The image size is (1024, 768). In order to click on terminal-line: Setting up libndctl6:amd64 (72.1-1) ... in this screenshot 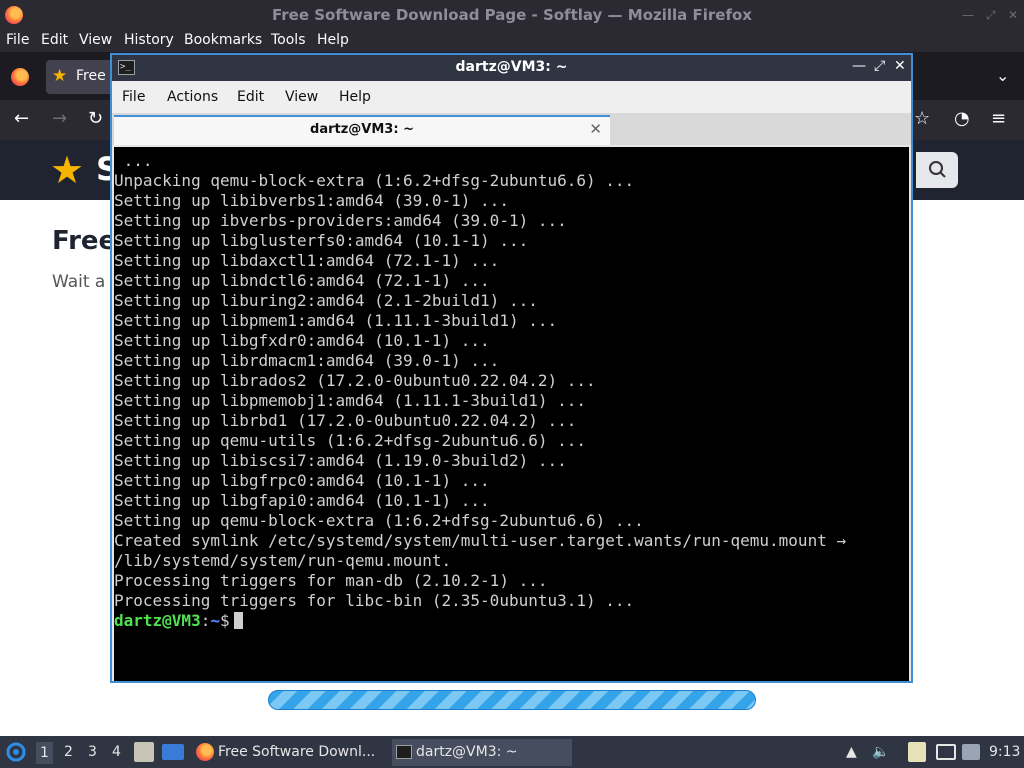, I will do `click(302, 280)`.